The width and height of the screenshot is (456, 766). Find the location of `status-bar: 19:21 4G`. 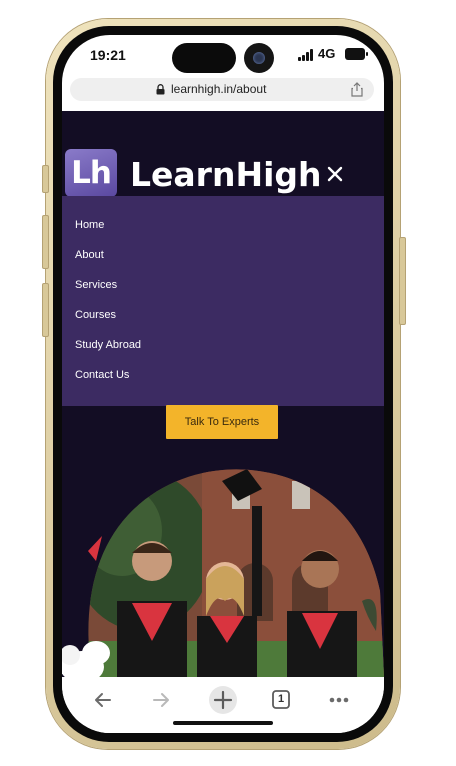

status-bar: 19:21 4G is located at coordinates (223, 55).